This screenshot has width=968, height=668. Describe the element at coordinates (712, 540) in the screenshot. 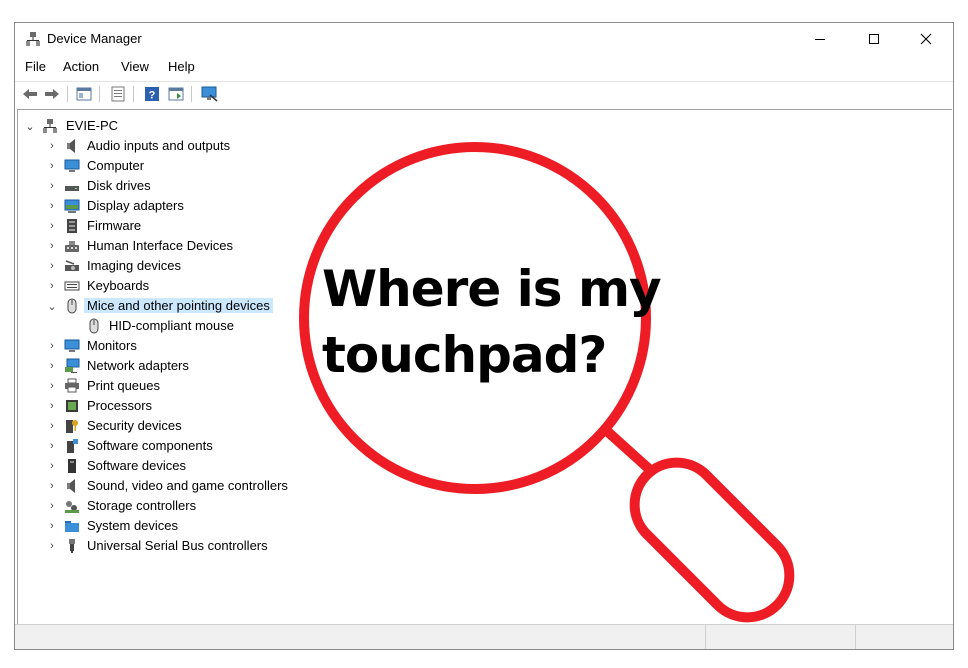

I see `magnifier-handle` at that location.